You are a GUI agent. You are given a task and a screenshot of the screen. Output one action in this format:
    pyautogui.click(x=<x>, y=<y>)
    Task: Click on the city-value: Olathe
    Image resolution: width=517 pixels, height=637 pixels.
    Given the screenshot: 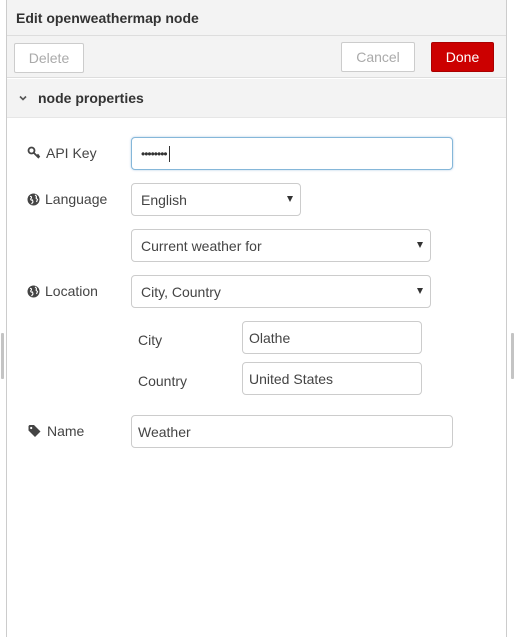 What is the action you would take?
    pyautogui.click(x=270, y=337)
    